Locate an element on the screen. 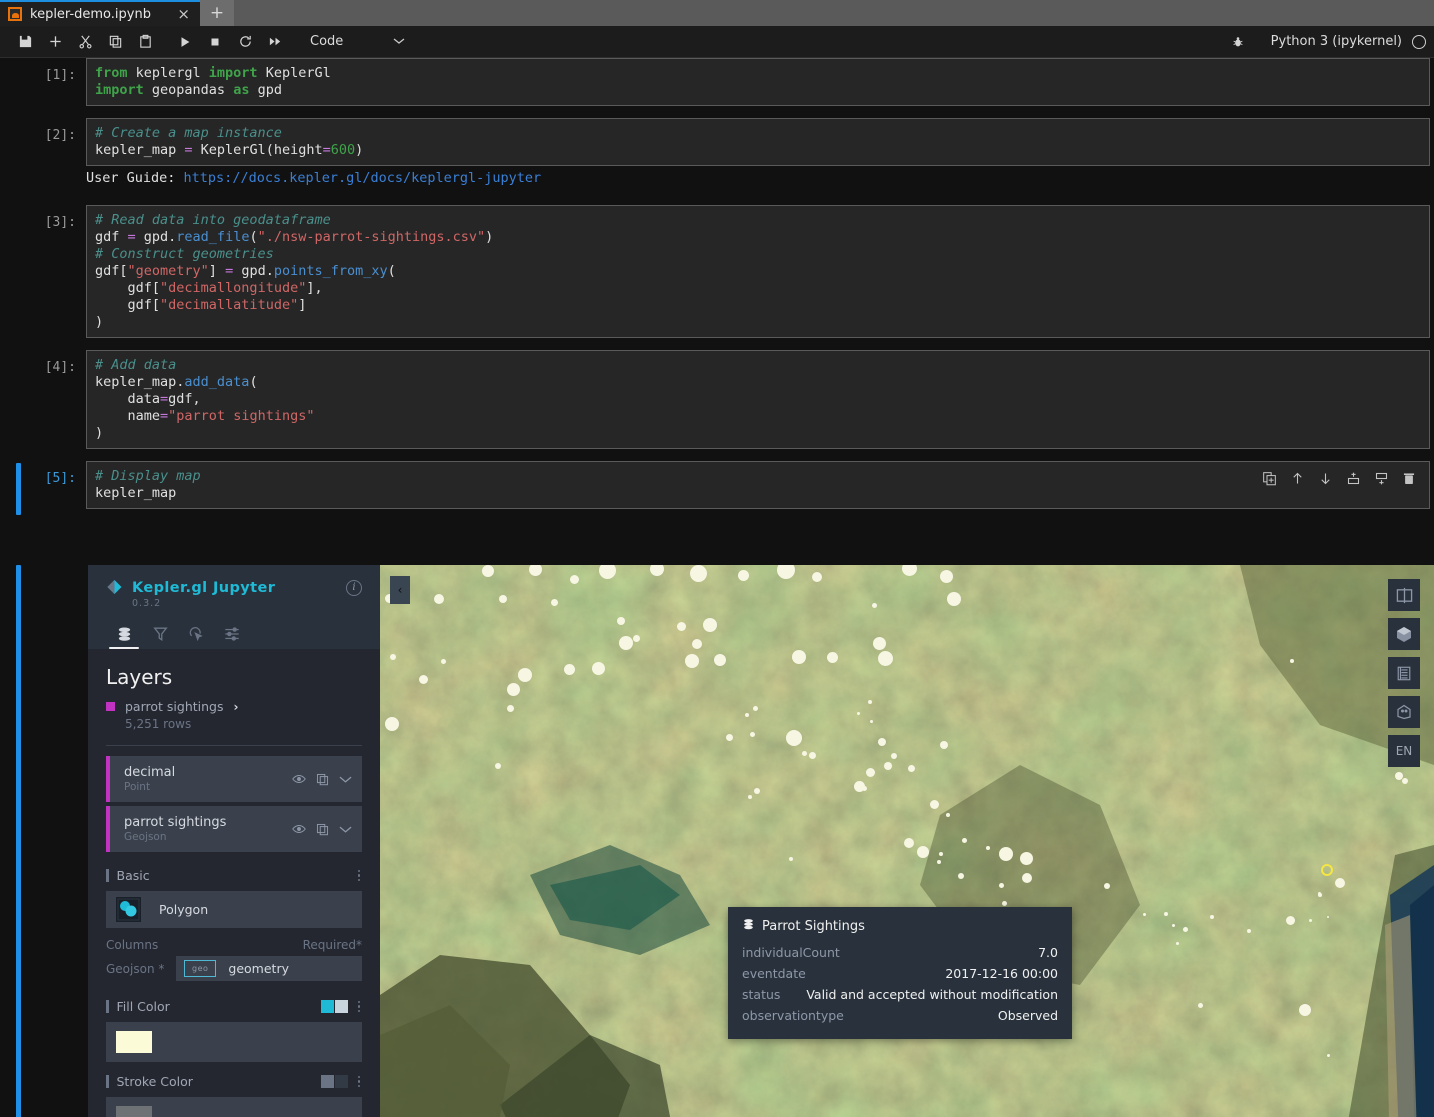 This screenshot has height=1117, width=1434. restart-kernel-icon is located at coordinates (245, 42).